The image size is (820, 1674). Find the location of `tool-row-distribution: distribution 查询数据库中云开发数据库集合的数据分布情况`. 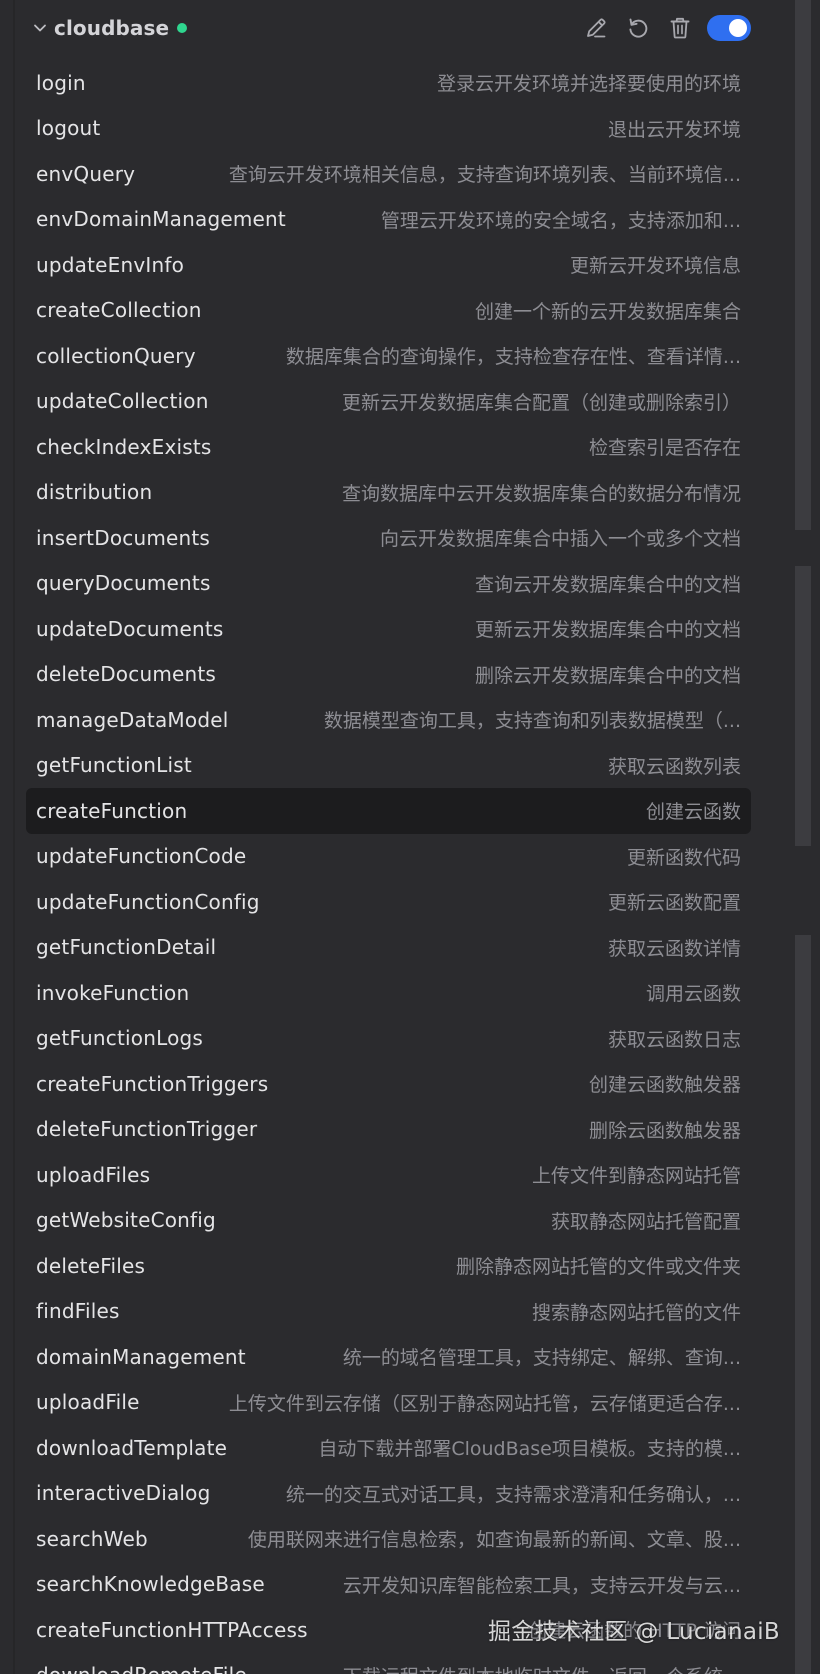

tool-row-distribution: distribution 查询数据库中云开发数据库集合的数据分布情况 is located at coordinates (388, 493).